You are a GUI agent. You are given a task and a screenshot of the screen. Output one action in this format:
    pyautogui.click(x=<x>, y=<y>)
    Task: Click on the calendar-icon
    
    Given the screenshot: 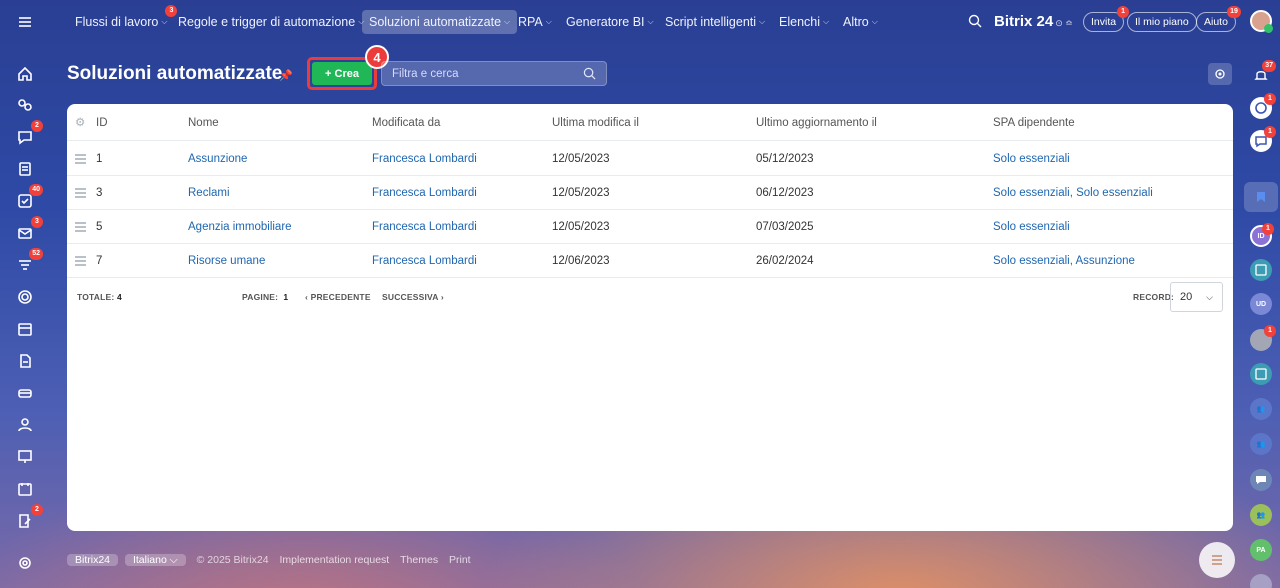 What is the action you would take?
    pyautogui.click(x=25, y=329)
    